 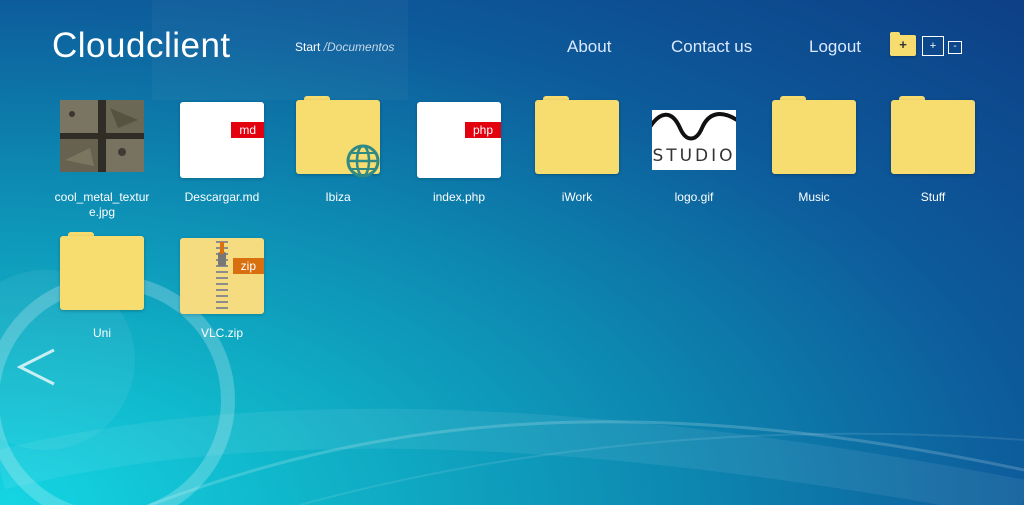 I want to click on folder-item: Stuff, so click(x=933, y=153).